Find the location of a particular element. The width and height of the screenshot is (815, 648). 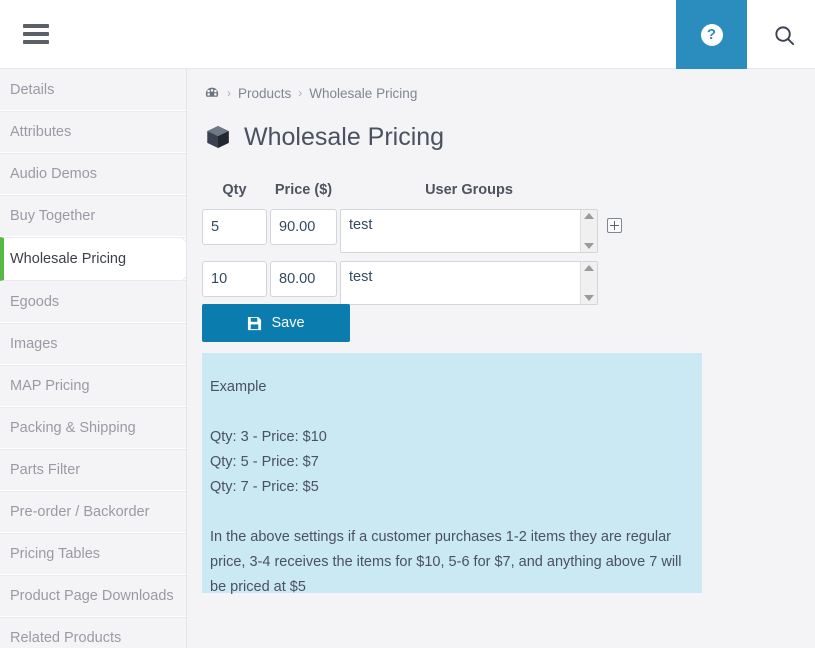

example-heading: Example is located at coordinates (238, 387).